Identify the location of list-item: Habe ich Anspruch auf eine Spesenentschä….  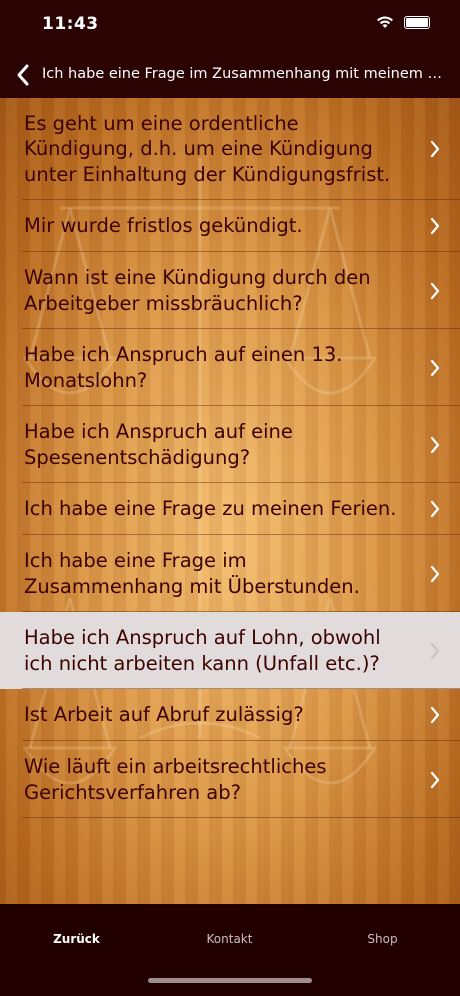
(230, 444).